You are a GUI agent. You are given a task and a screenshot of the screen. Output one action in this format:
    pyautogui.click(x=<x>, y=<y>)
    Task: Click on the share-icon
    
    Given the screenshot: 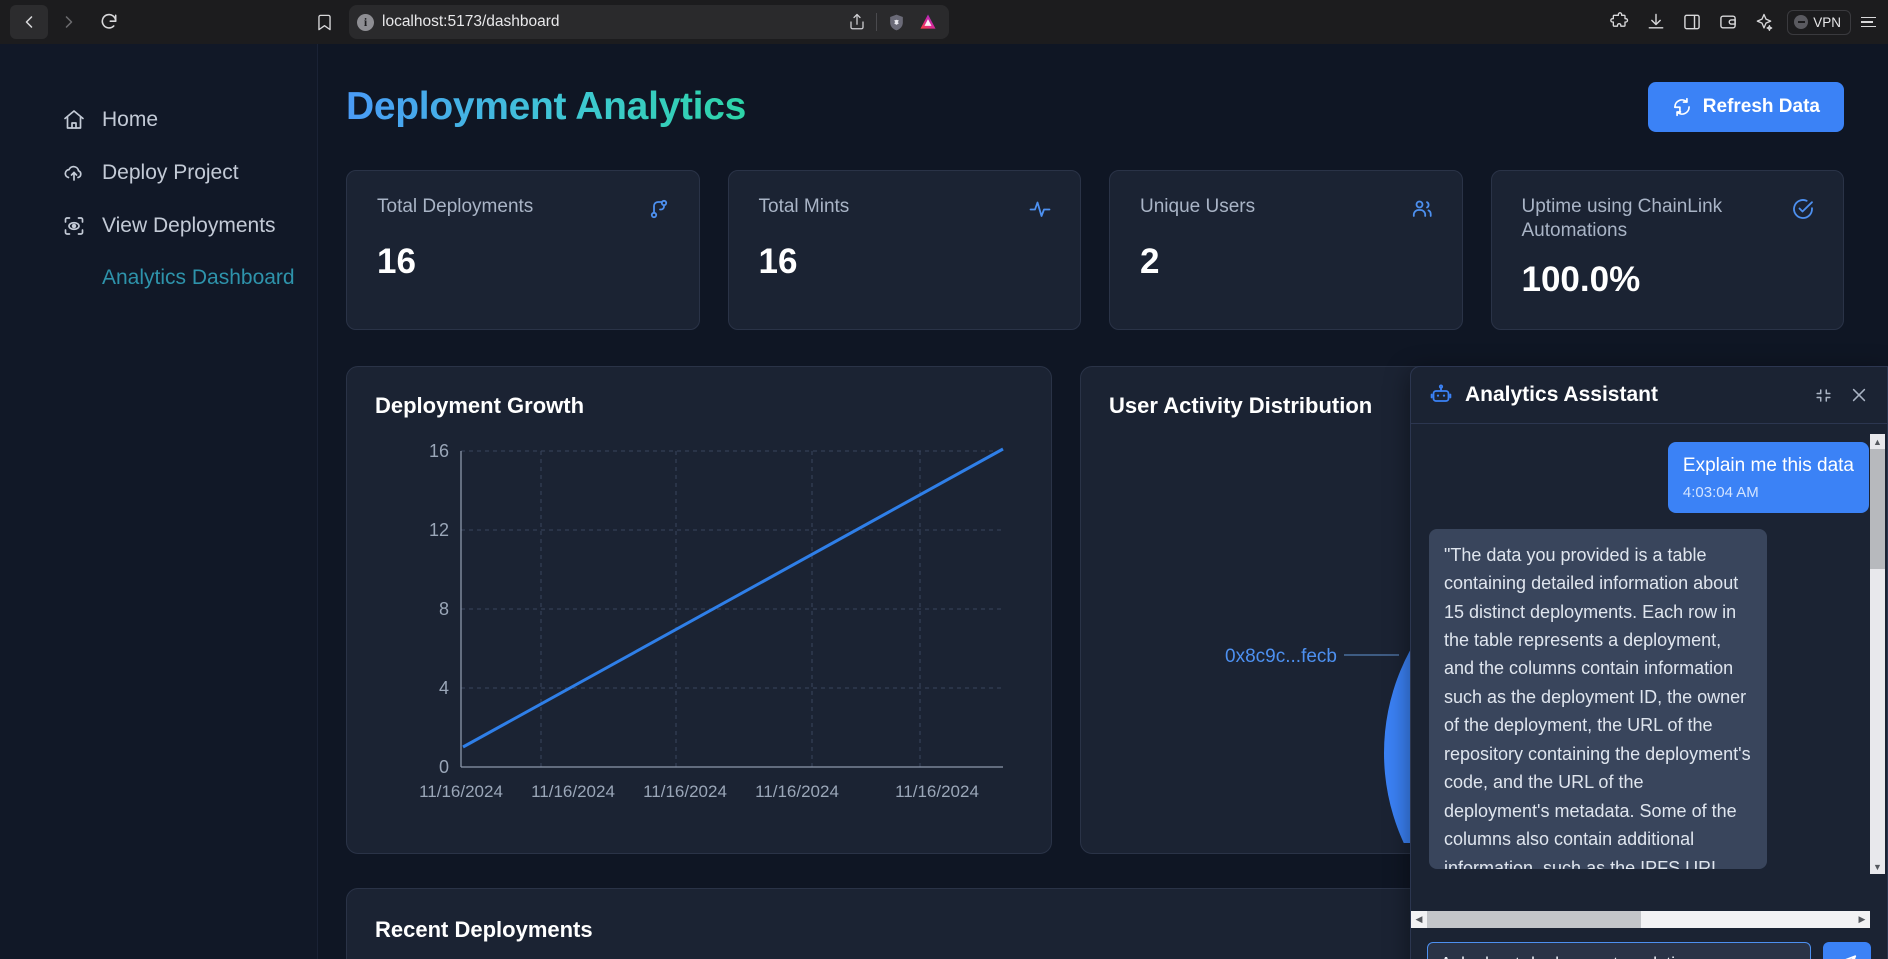 What is the action you would take?
    pyautogui.click(x=857, y=22)
    